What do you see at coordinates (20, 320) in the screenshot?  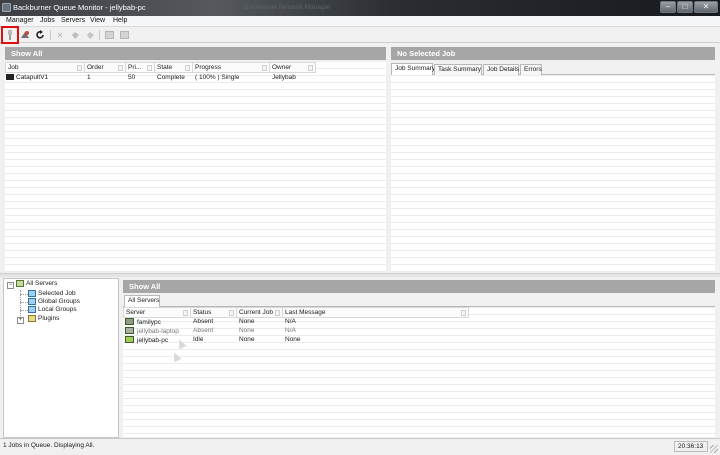 I see `expand-icon: +` at bounding box center [20, 320].